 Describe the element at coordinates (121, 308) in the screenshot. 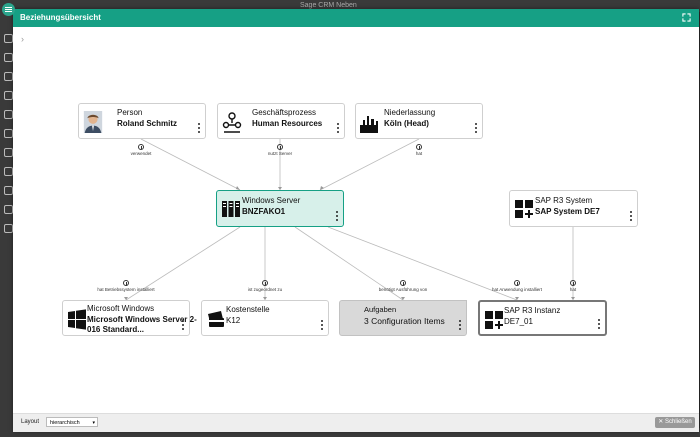

I see `node-type: Microsoft Windows` at that location.